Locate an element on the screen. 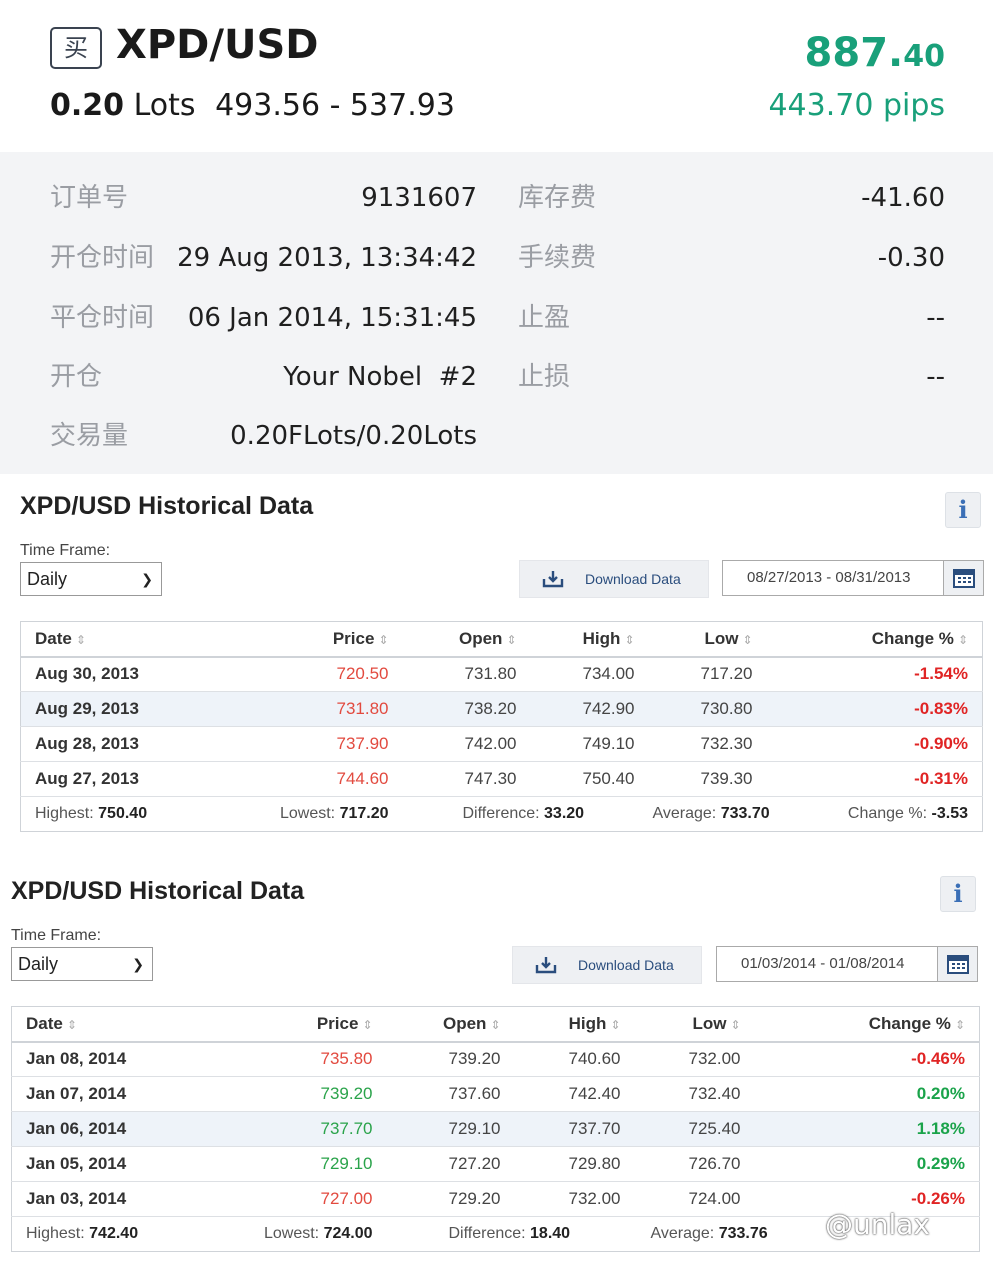 The image size is (993, 1280). cell-open: 727.20 is located at coordinates (450, 1164).